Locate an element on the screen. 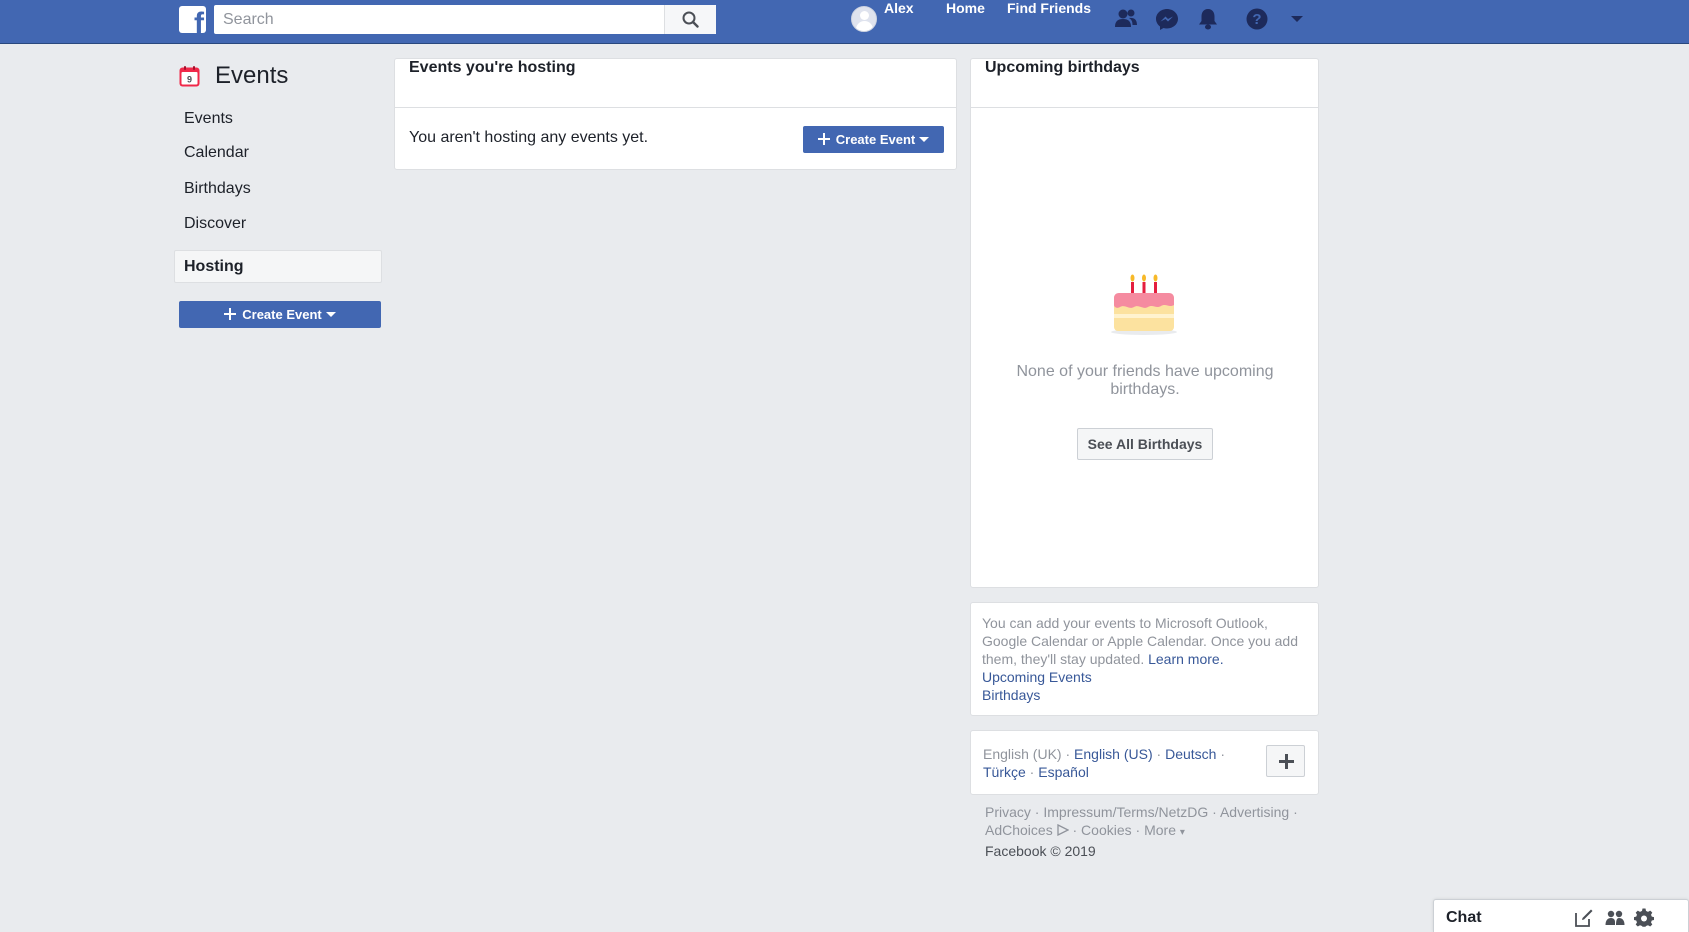 This screenshot has height=932, width=1689. language-deutsch: Deutsch is located at coordinates (1190, 754).